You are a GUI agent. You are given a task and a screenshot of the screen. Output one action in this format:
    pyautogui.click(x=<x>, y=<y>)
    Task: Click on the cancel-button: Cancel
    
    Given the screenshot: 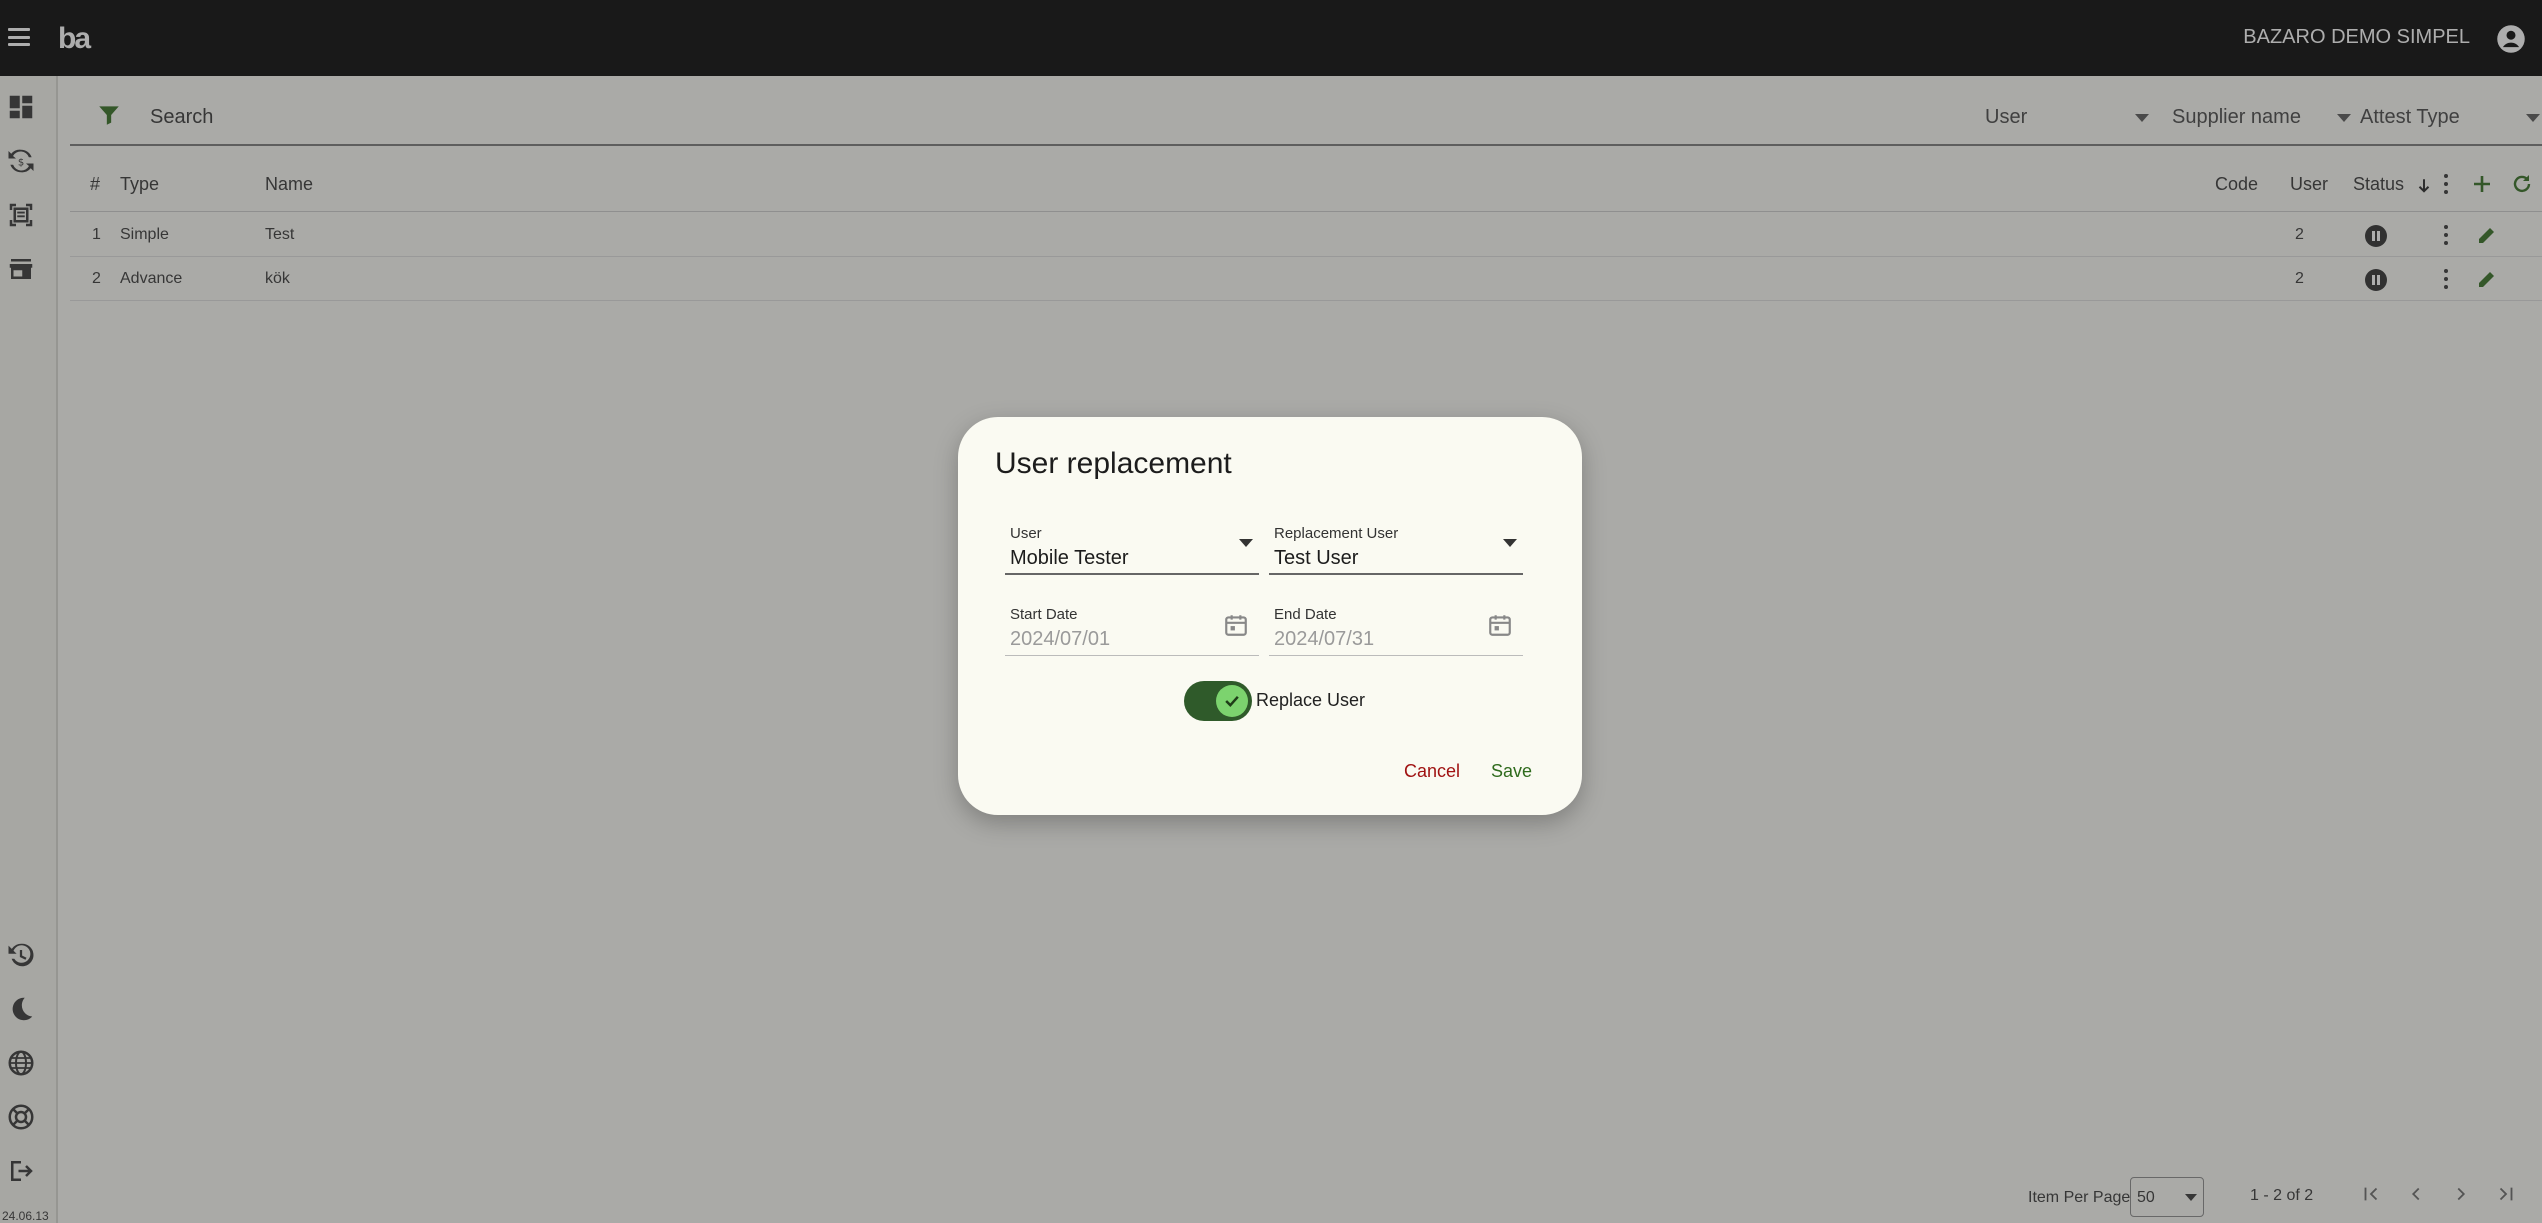 What is the action you would take?
    pyautogui.click(x=1432, y=771)
    